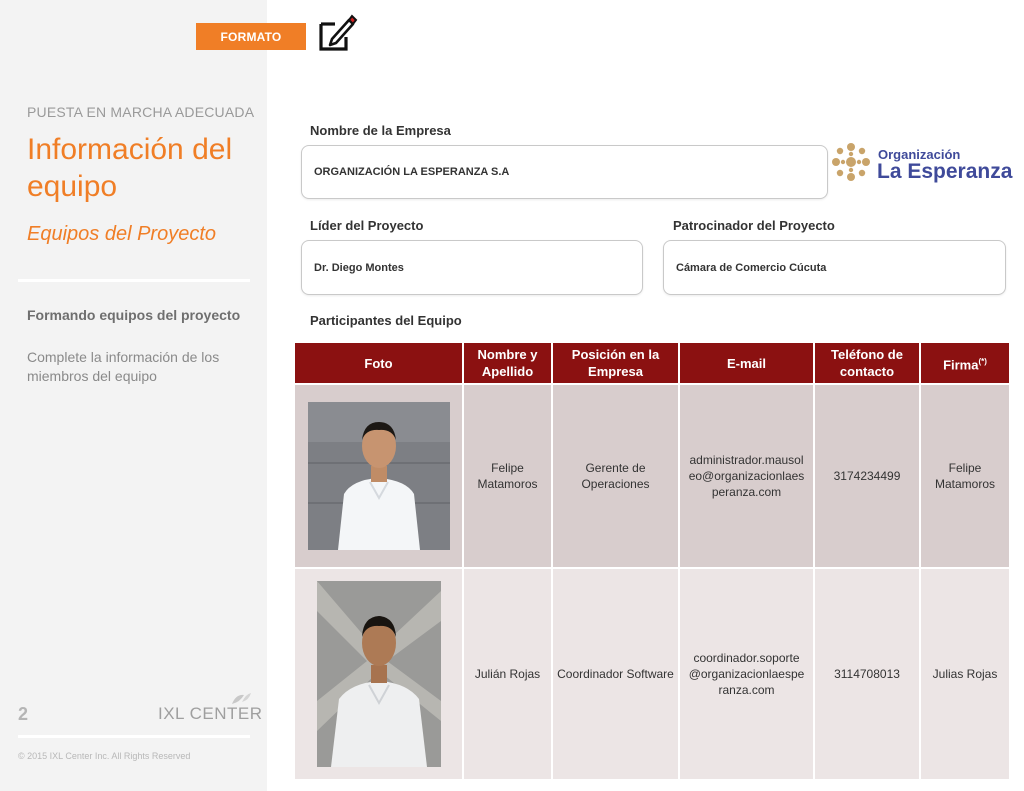 This screenshot has height=791, width=1024. What do you see at coordinates (851, 162) in the screenshot?
I see `sun-logo-icon` at bounding box center [851, 162].